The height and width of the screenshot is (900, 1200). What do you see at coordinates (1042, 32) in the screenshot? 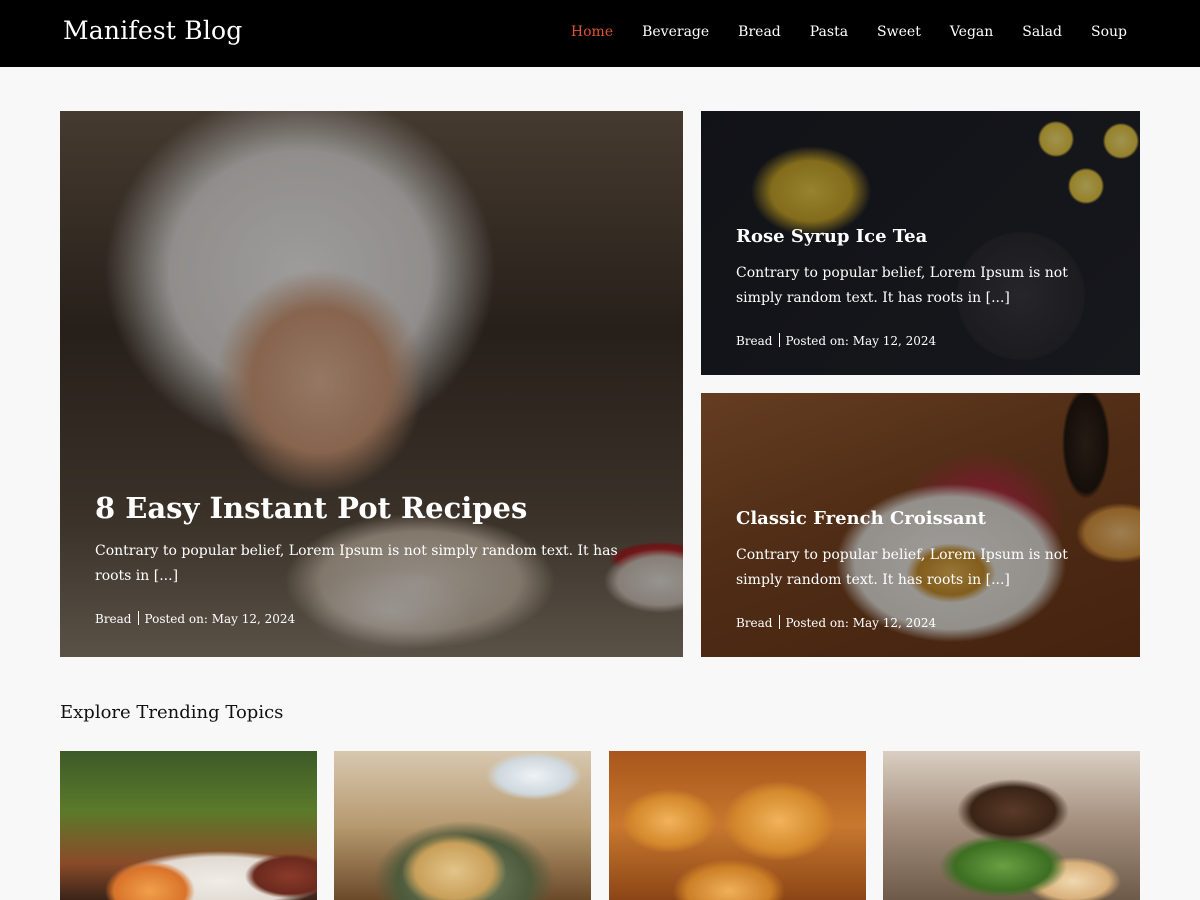
I see `nav-item-salad: Salad` at bounding box center [1042, 32].